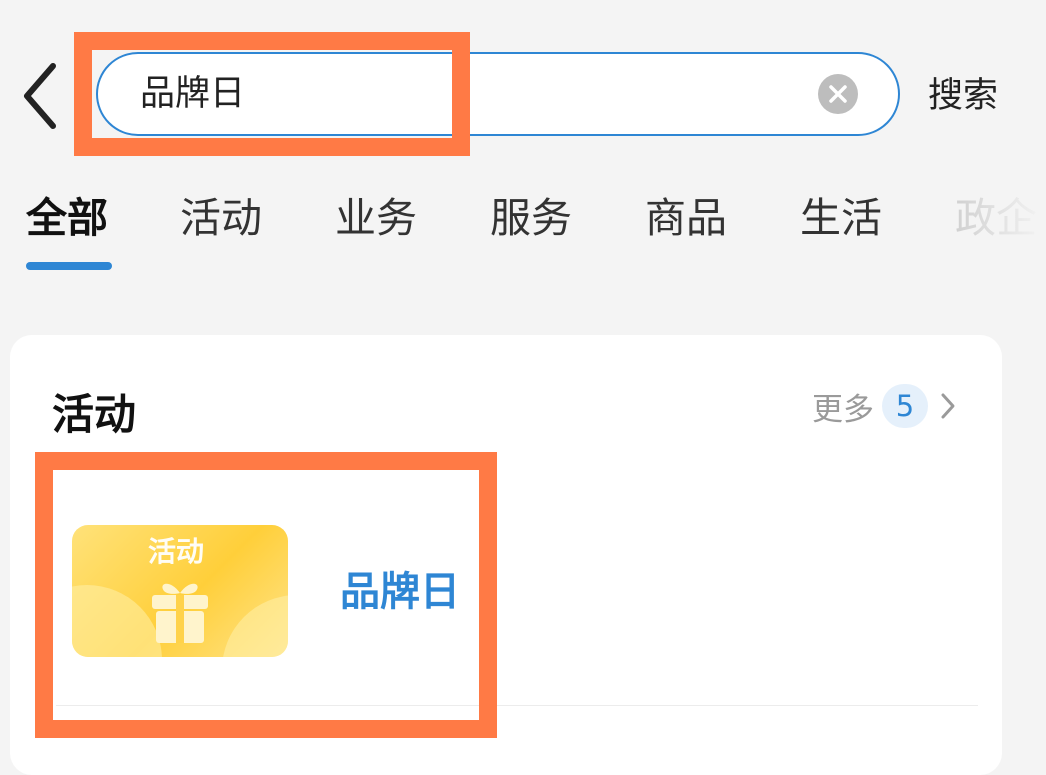 Image resolution: width=1046 pixels, height=775 pixels. What do you see at coordinates (498, 94) in the screenshot?
I see `search-input: 品牌日` at bounding box center [498, 94].